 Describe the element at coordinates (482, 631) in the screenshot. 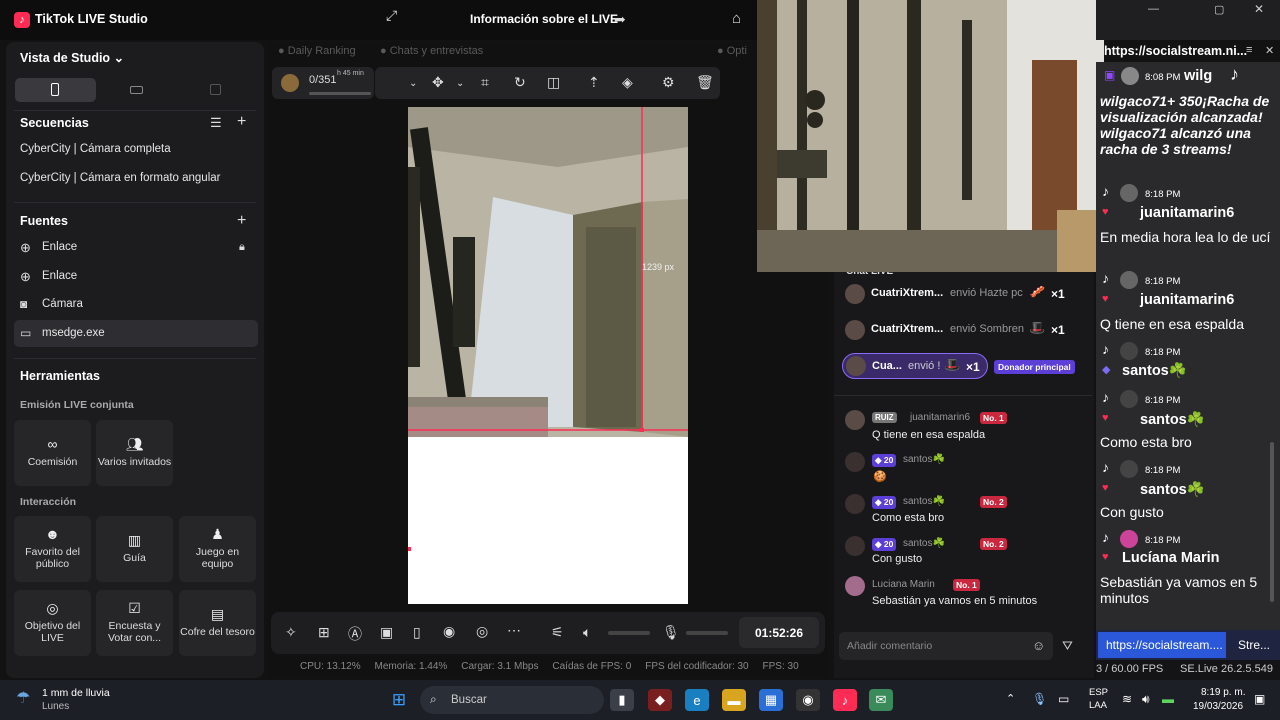

I see `replay-icon: ◎` at that location.